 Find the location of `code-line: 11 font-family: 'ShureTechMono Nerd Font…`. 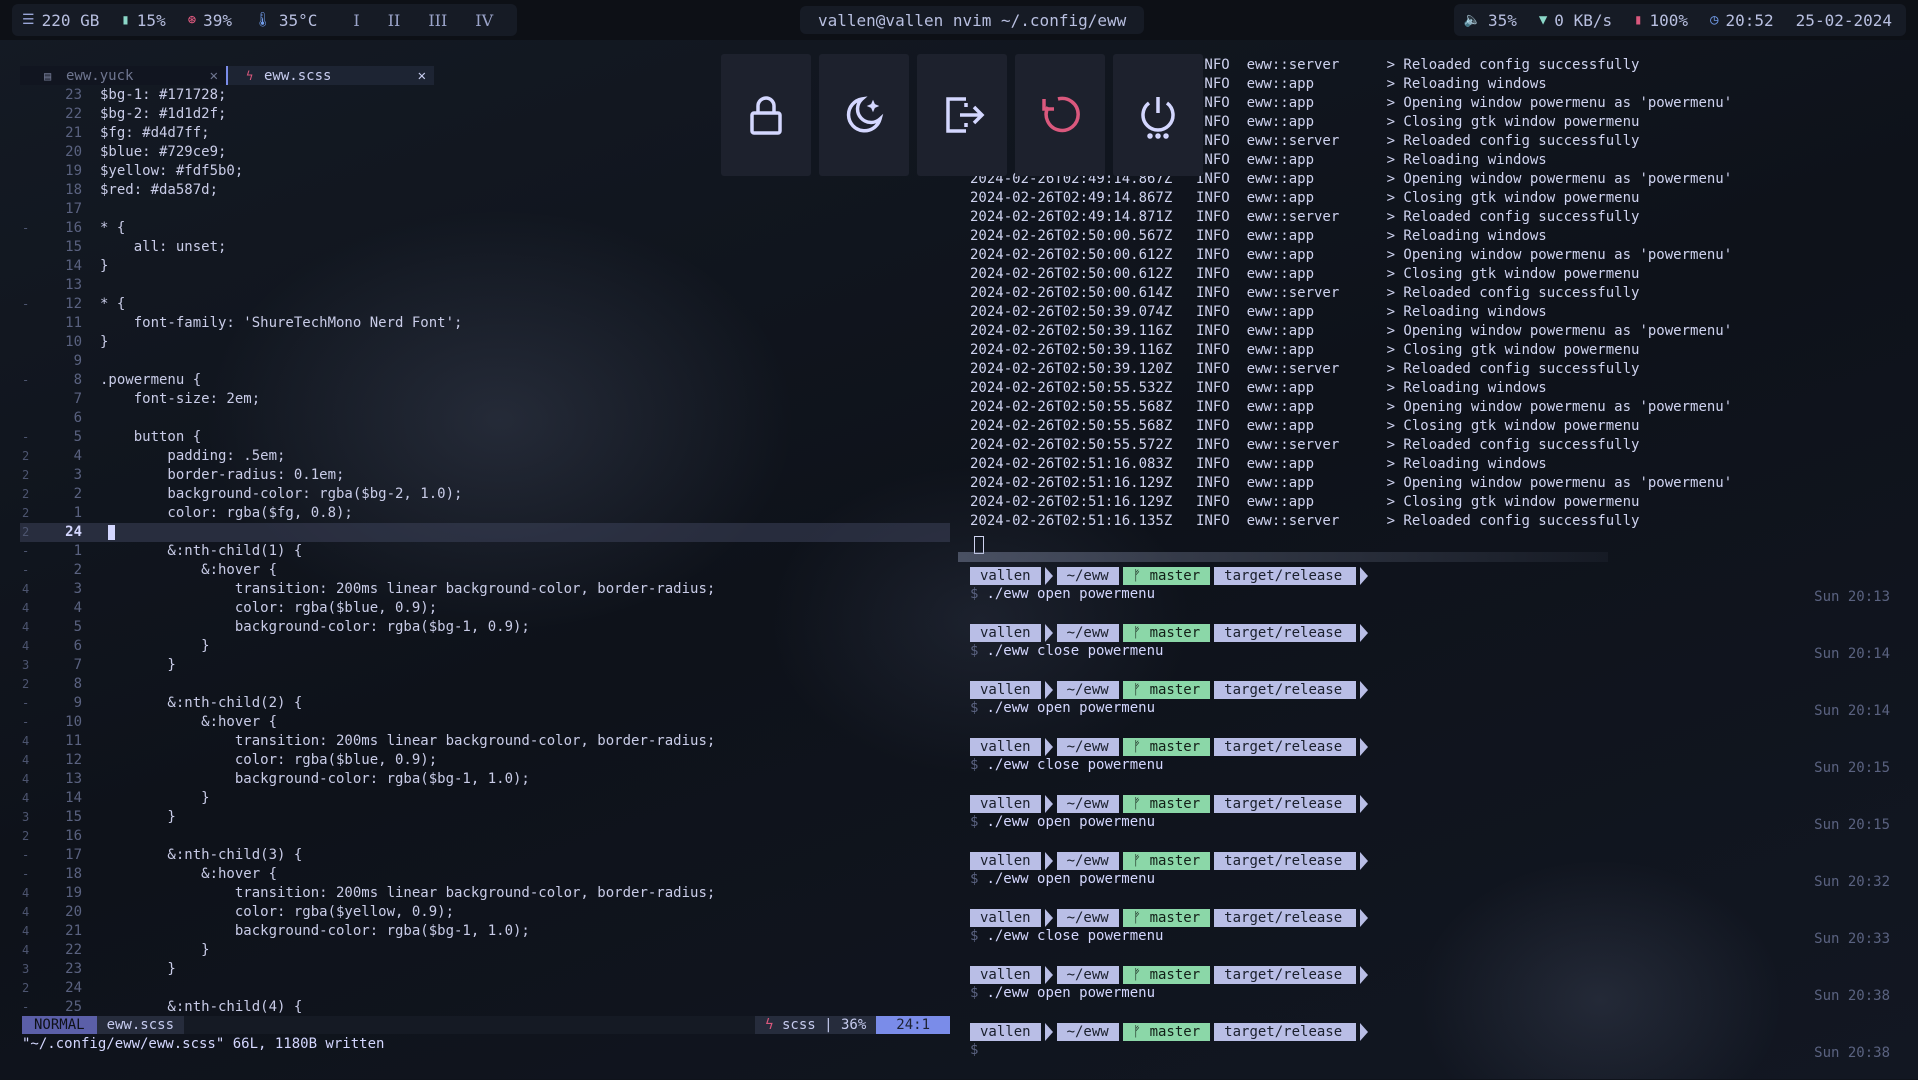

code-line: 11 font-family: 'ShureTechMono Nerd Font… is located at coordinates (485, 323).